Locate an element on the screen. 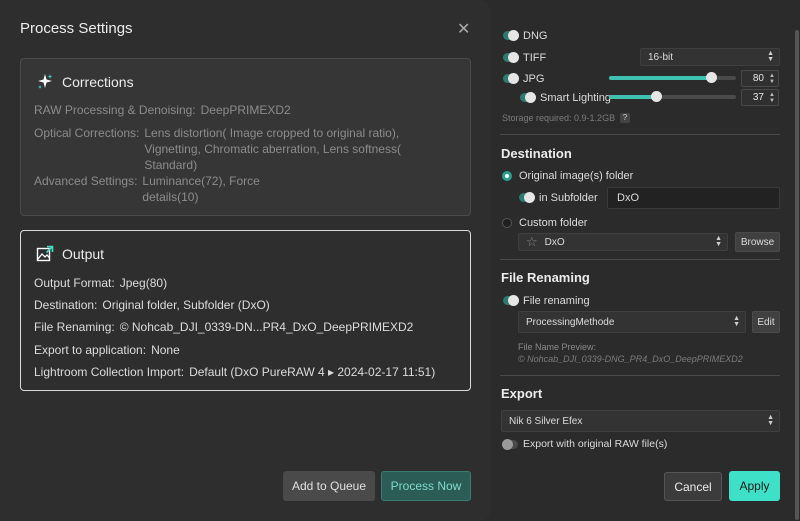 The height and width of the screenshot is (521, 800). original-folder-radio is located at coordinates (507, 176).